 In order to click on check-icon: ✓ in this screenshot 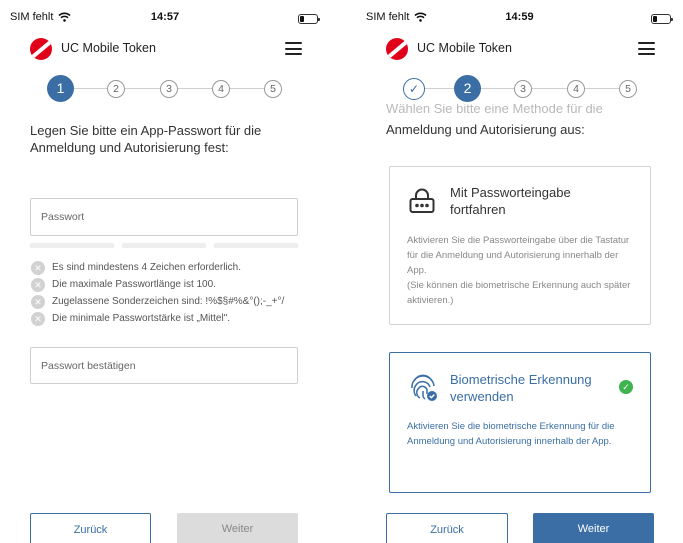, I will do `click(626, 387)`.